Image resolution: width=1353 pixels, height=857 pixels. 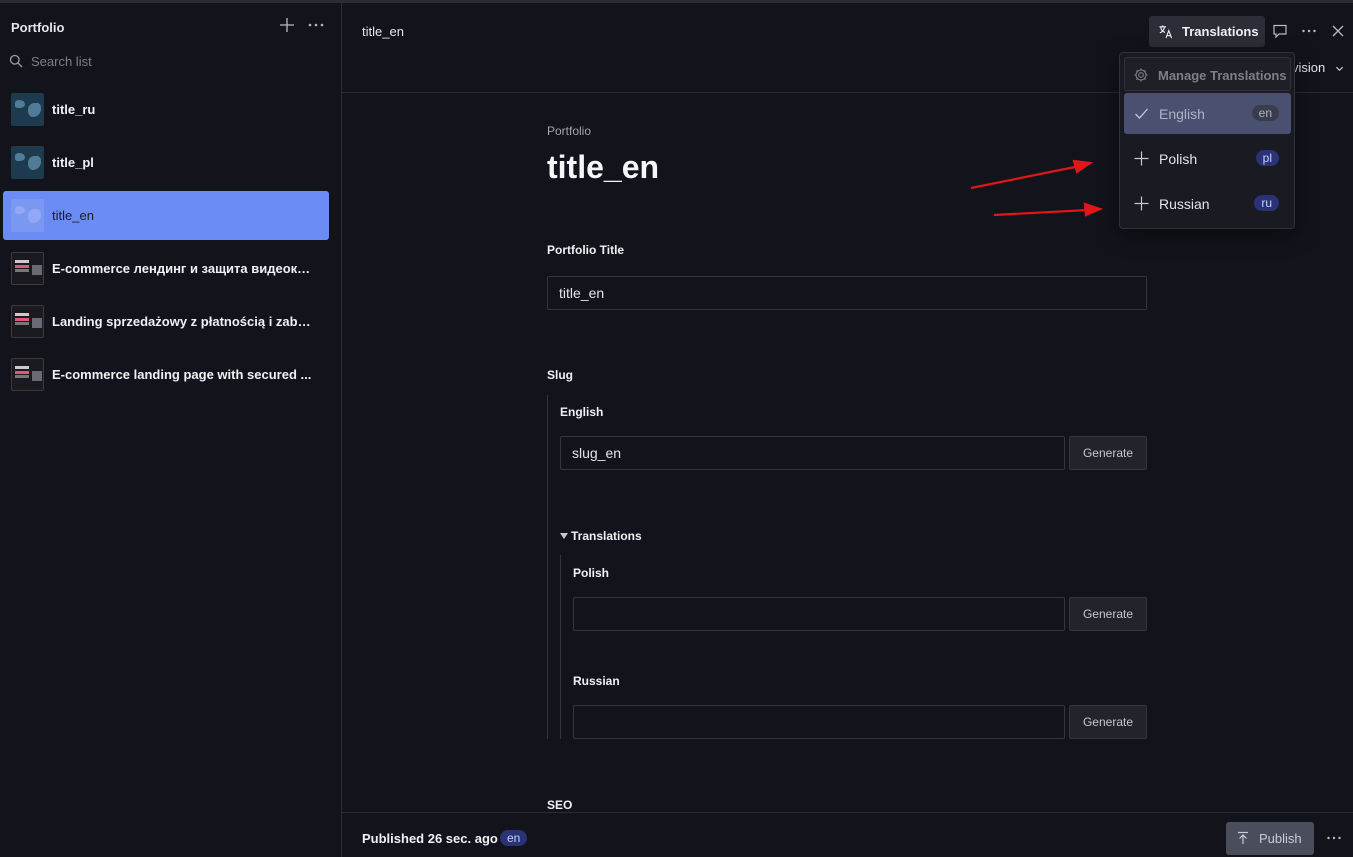 I want to click on list-item-label: title_pl, so click(x=73, y=162).